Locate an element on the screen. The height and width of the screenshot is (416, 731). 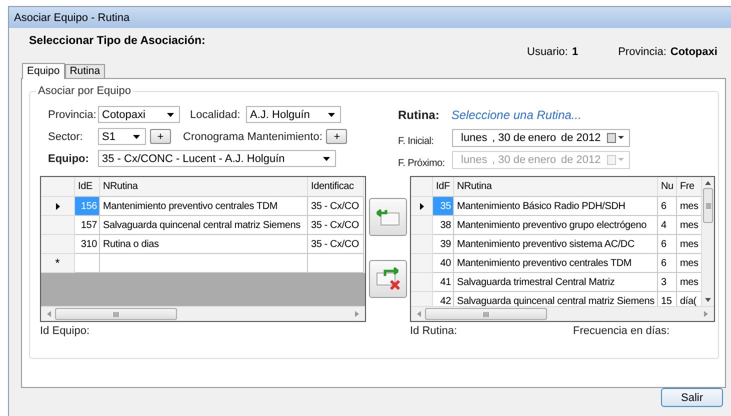
user-value: 1 is located at coordinates (575, 52).